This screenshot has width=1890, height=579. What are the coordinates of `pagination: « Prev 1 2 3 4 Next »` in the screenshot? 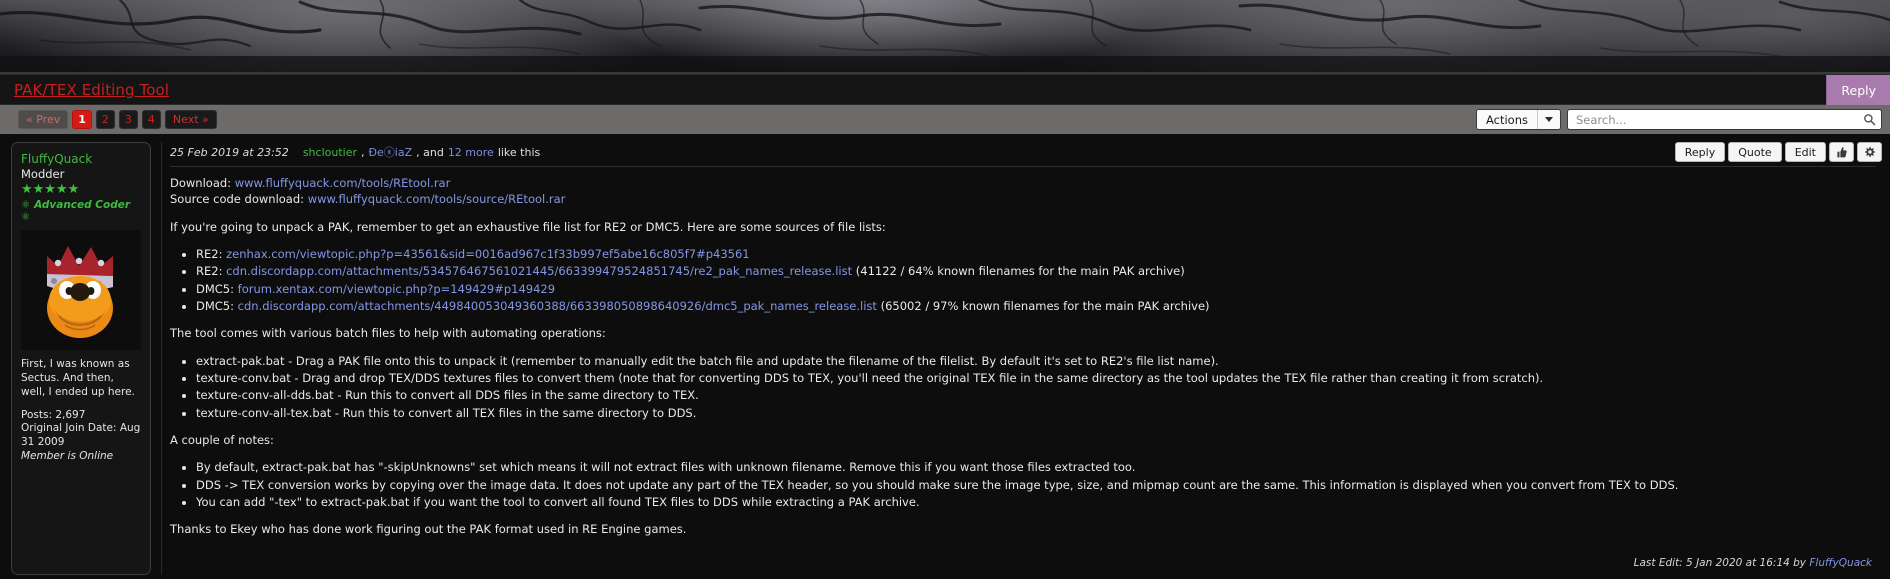 It's located at (117, 119).